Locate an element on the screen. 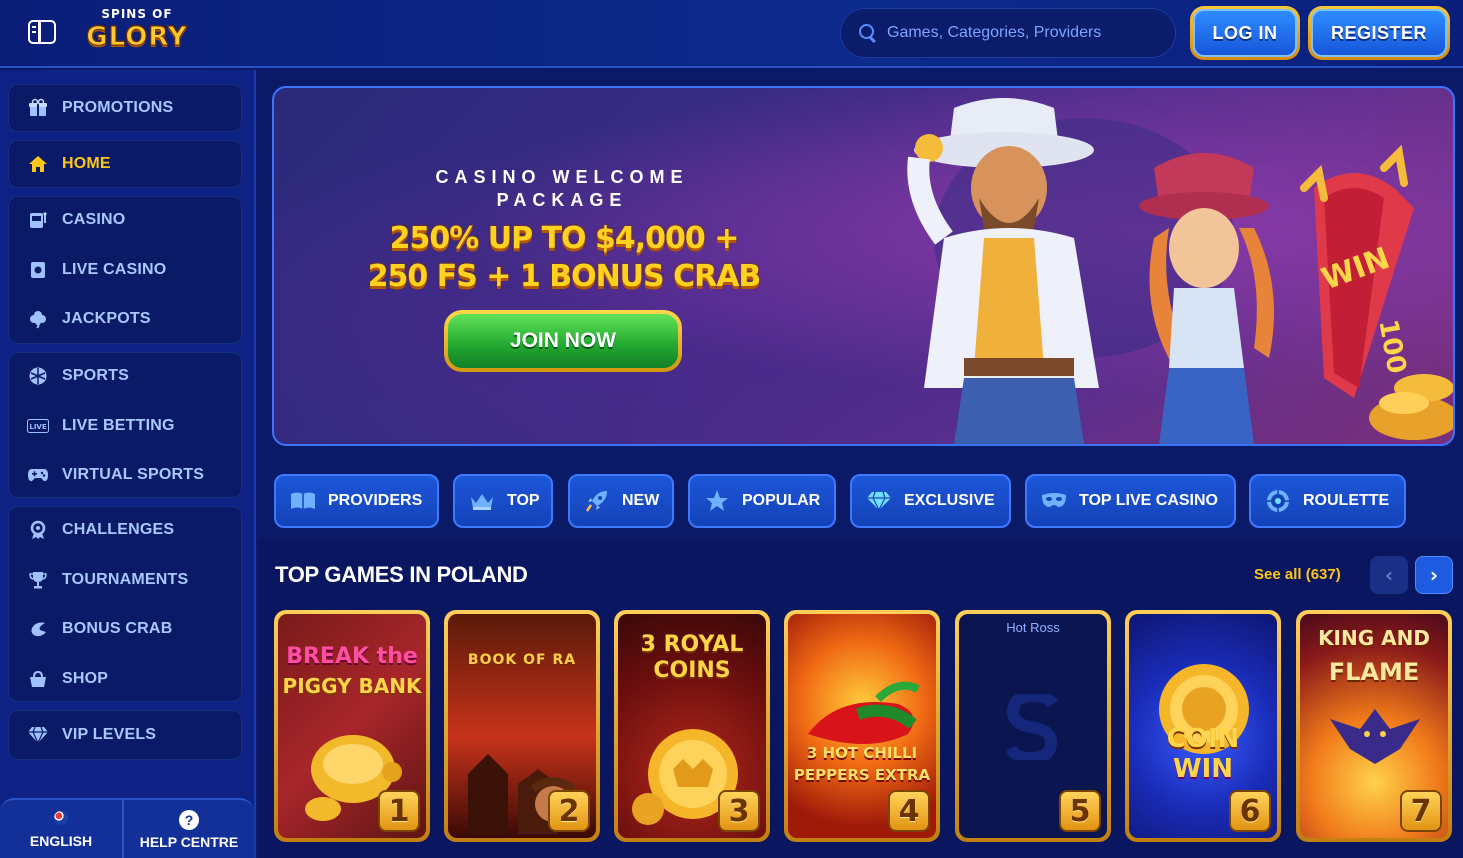 The height and width of the screenshot is (858, 1463). game-title-line1: BREAK the is located at coordinates (352, 656).